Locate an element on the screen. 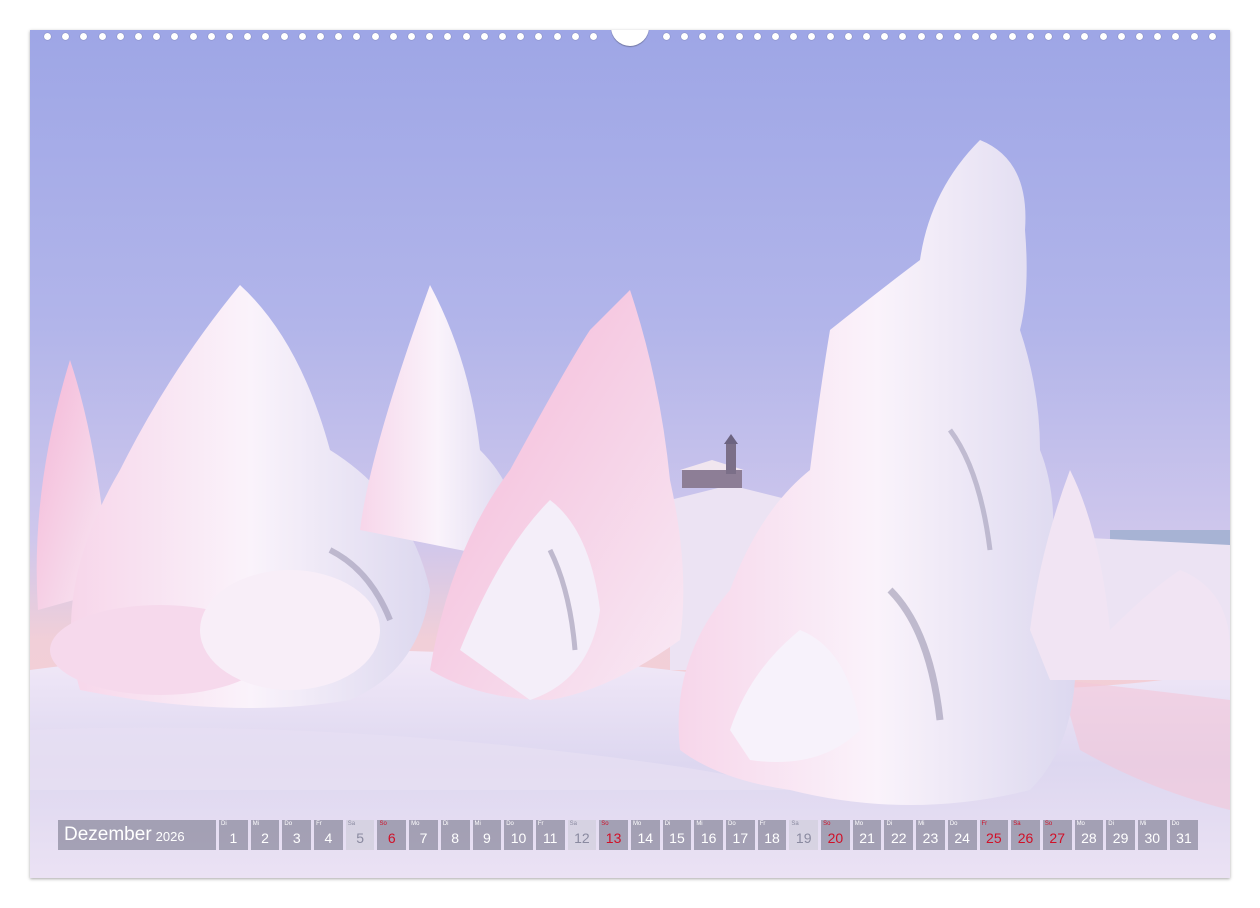 This screenshot has height=908, width=1260. day-cell: Mi 30 is located at coordinates (1152, 835).